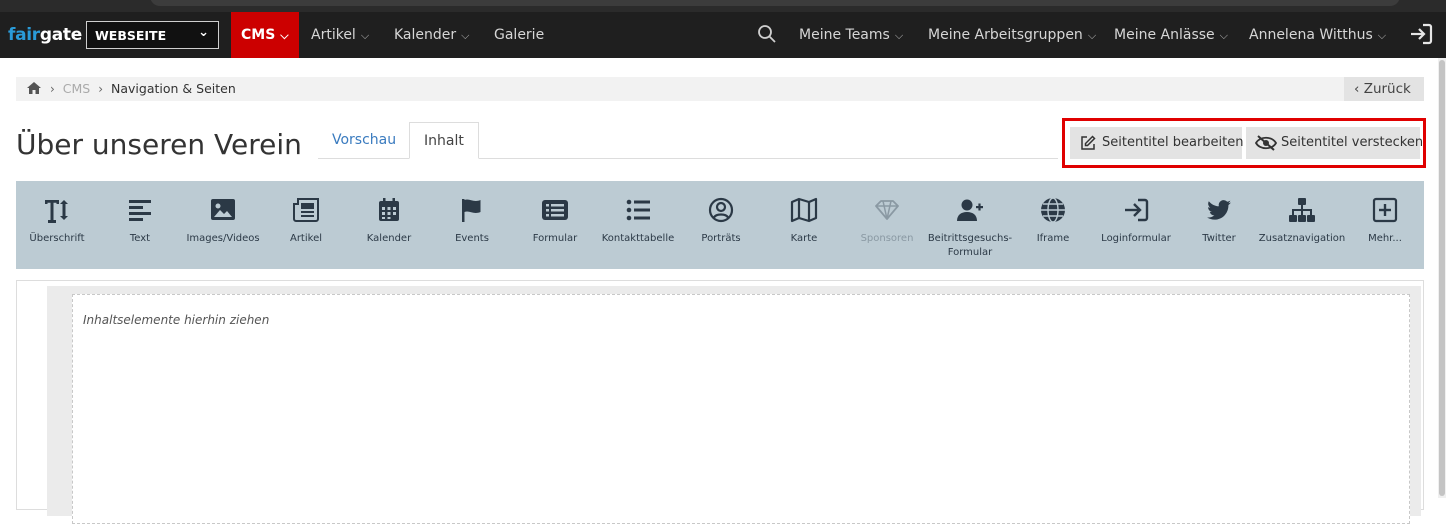 This screenshot has height=524, width=1446. Describe the element at coordinates (159, 144) in the screenshot. I see `page-title: Über unseren Verein` at that location.